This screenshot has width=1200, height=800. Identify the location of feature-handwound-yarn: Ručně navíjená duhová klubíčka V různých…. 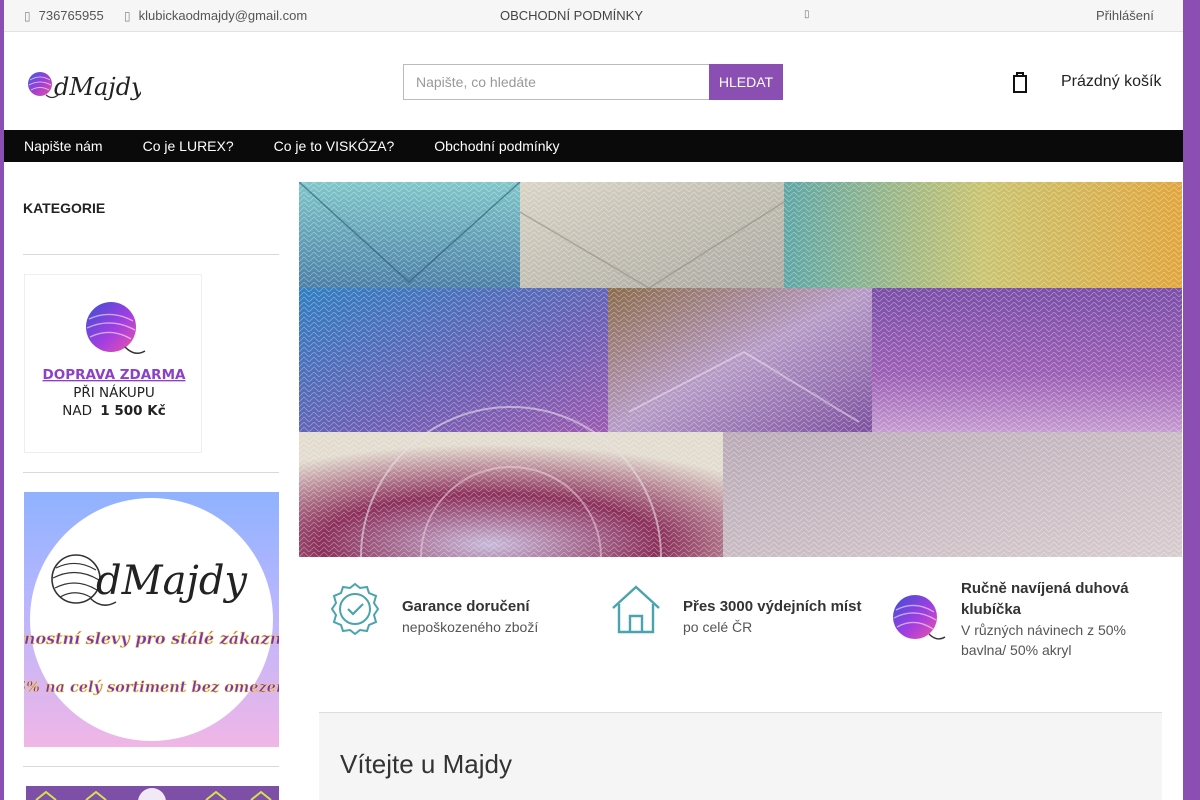
(1025, 619).